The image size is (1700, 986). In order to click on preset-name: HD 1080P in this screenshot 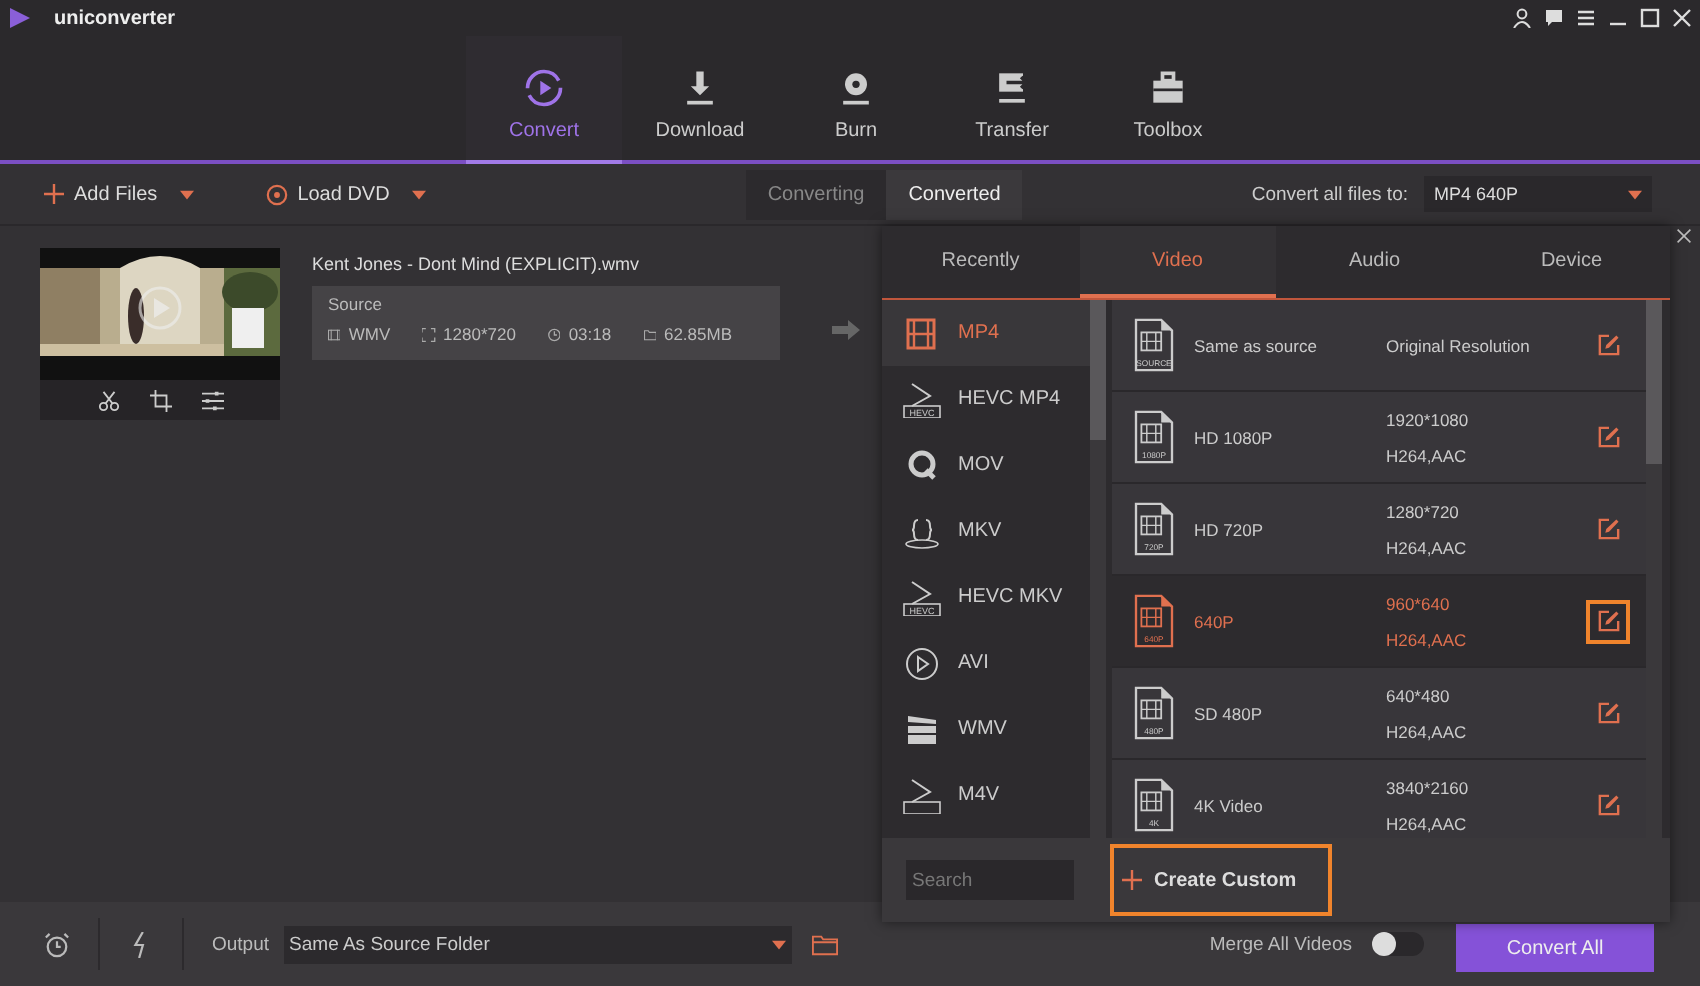, I will do `click(1234, 437)`.